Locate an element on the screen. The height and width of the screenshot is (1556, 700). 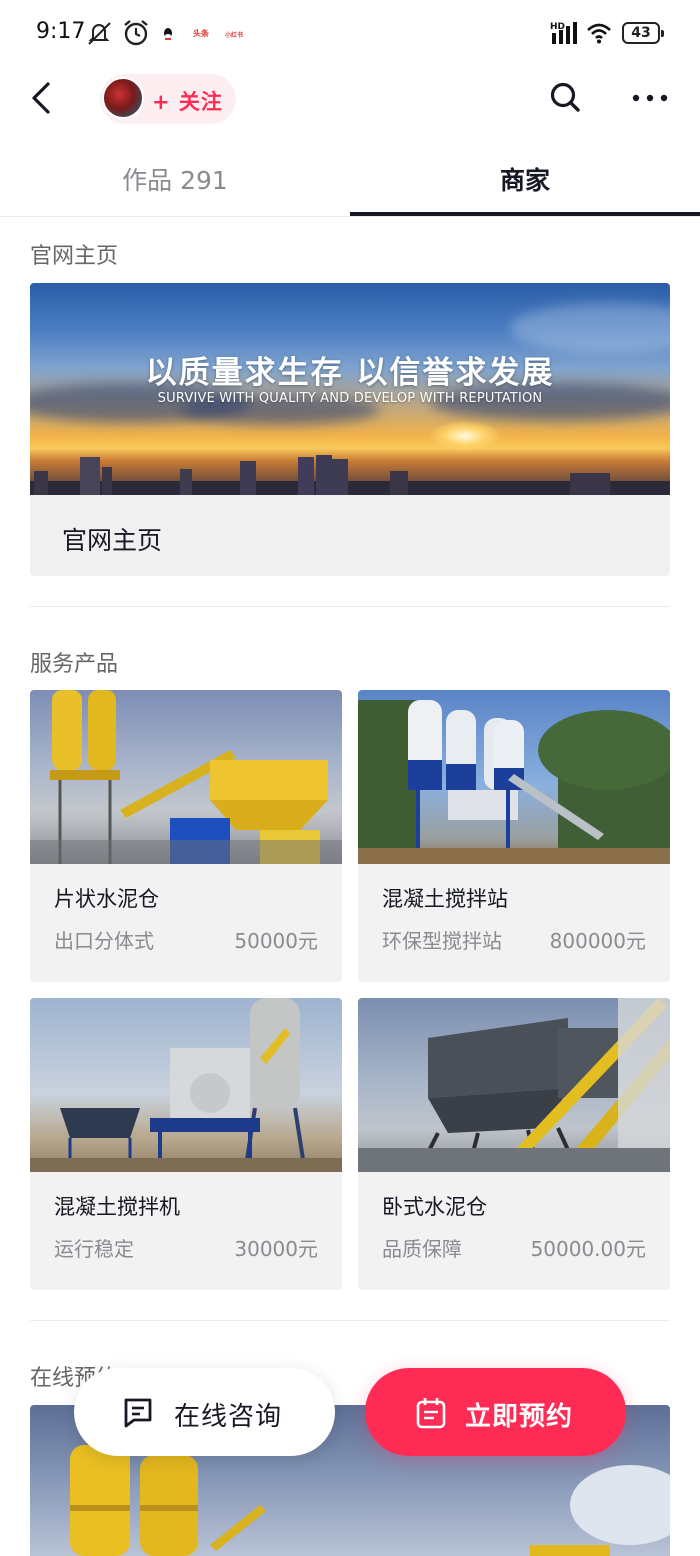
book-now-button: 立即预约 is located at coordinates (495, 1412).